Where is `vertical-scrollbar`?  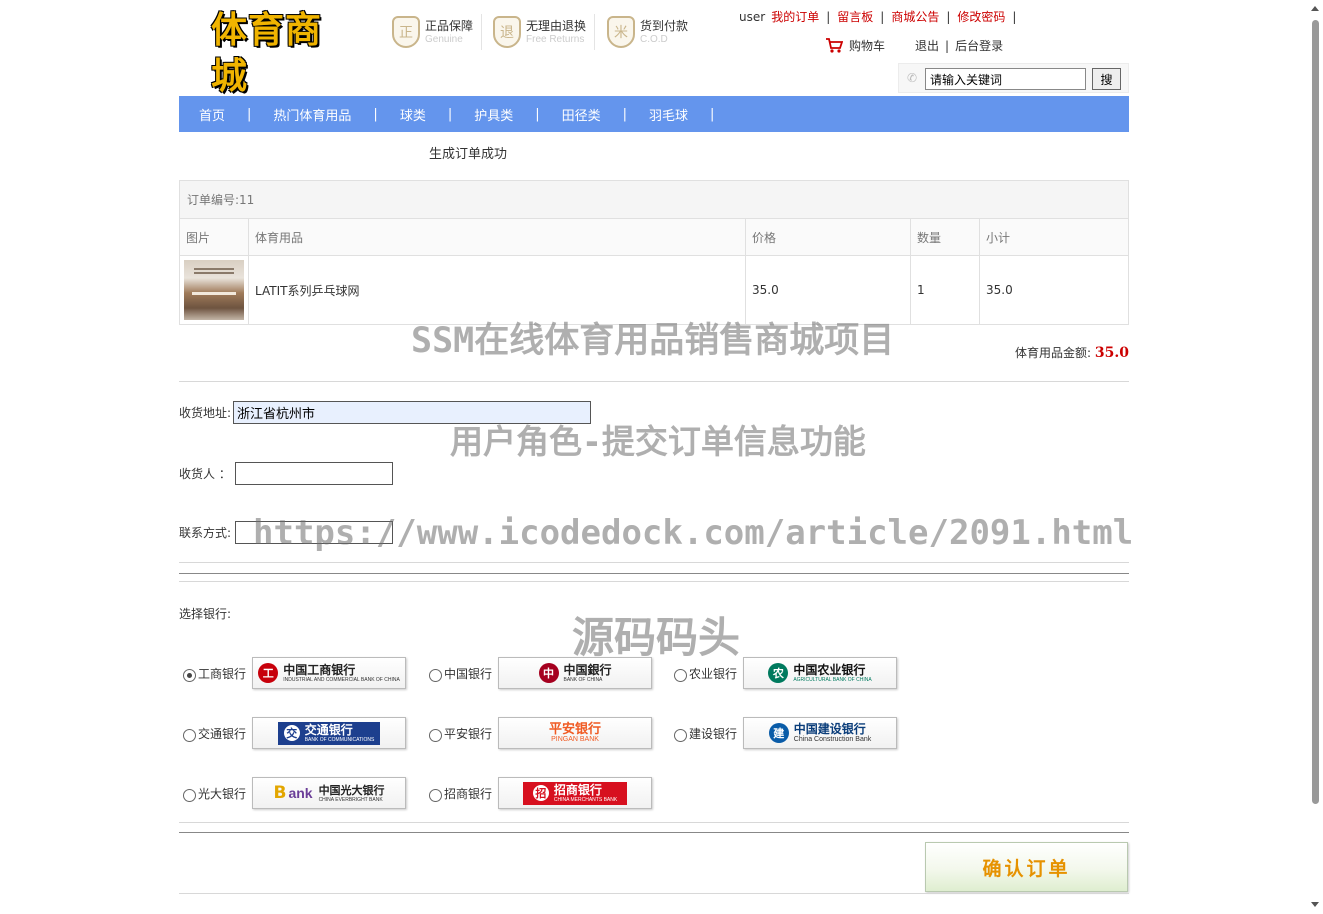
vertical-scrollbar is located at coordinates (1314, 457).